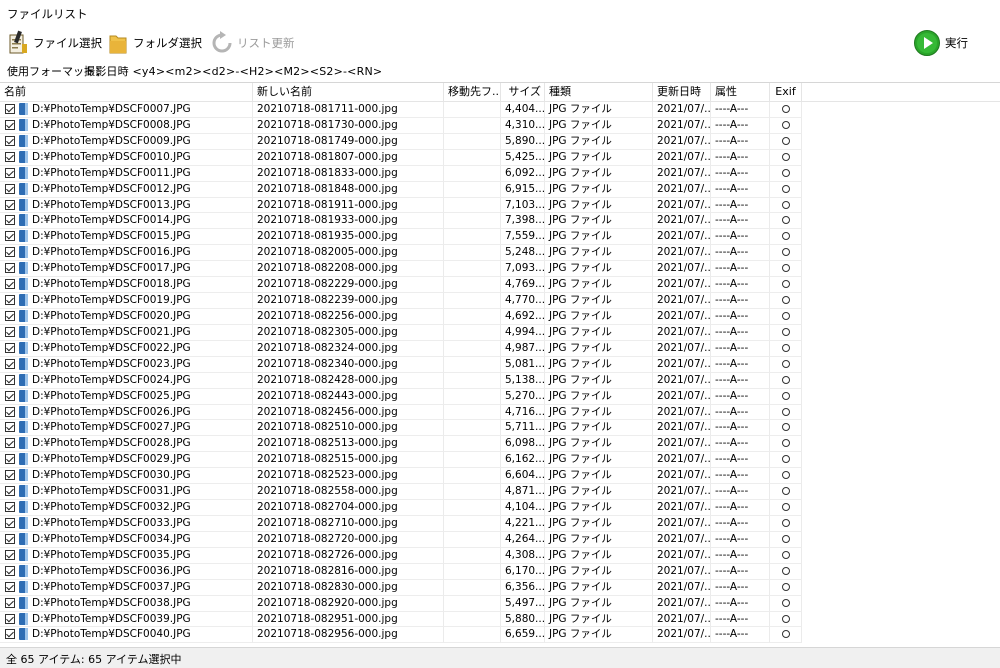 This screenshot has height=668, width=1000. I want to click on row-name: D:¥PhotoTemp¥DSCF0012.JPG, so click(126, 189).